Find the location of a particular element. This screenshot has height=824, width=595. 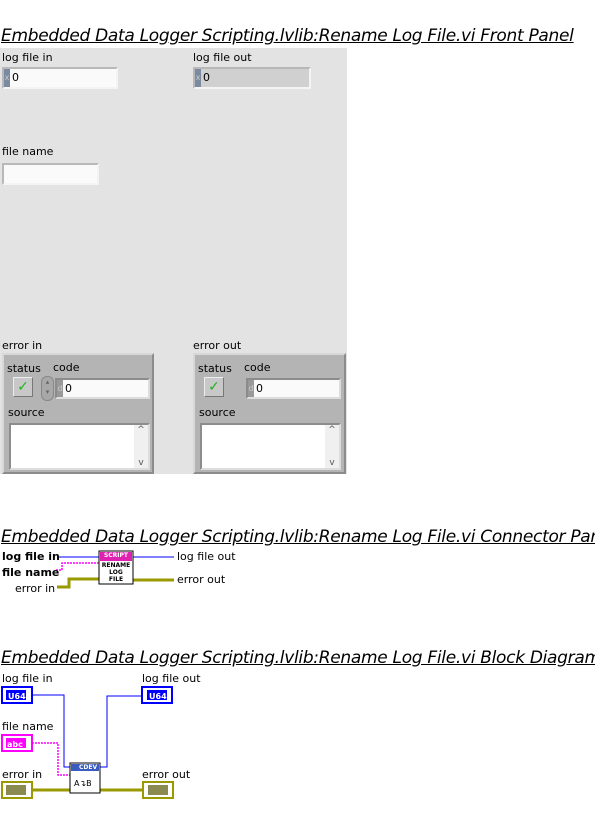

error-in-terminal is located at coordinates (17, 790).